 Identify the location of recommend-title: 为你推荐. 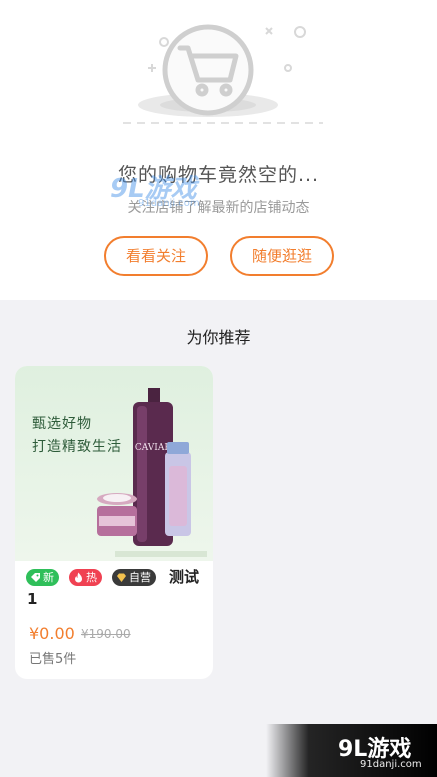
(218, 337).